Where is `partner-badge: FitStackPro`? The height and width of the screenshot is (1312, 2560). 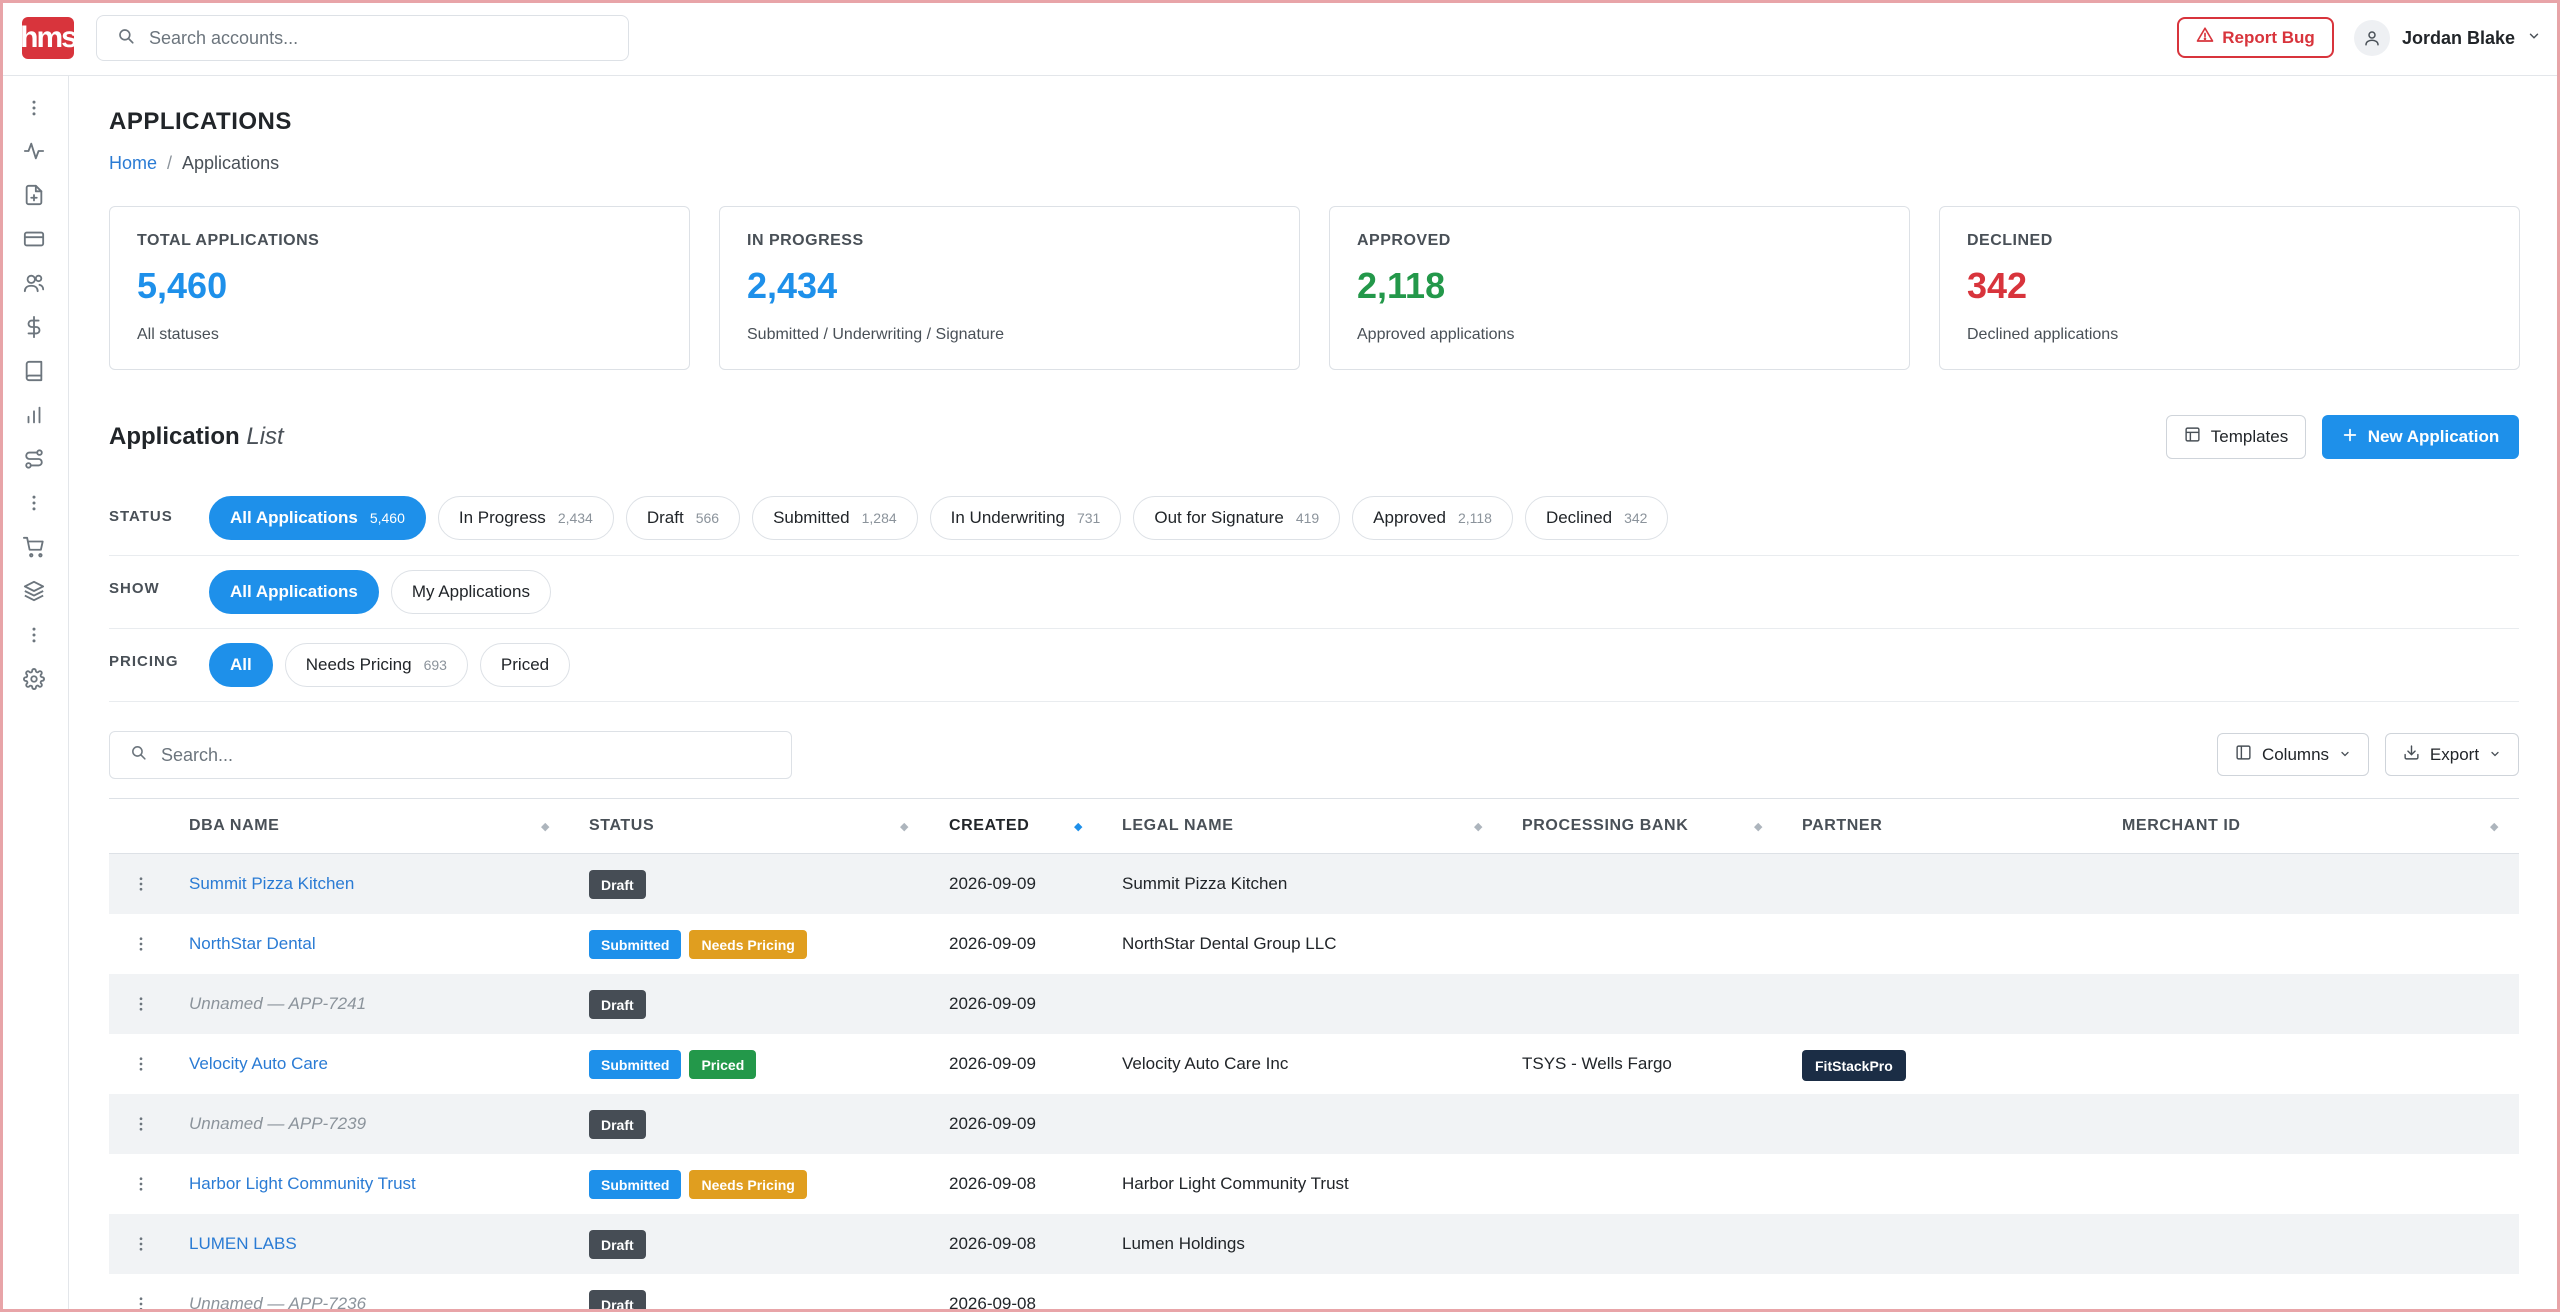
partner-badge: FitStackPro is located at coordinates (1854, 1065).